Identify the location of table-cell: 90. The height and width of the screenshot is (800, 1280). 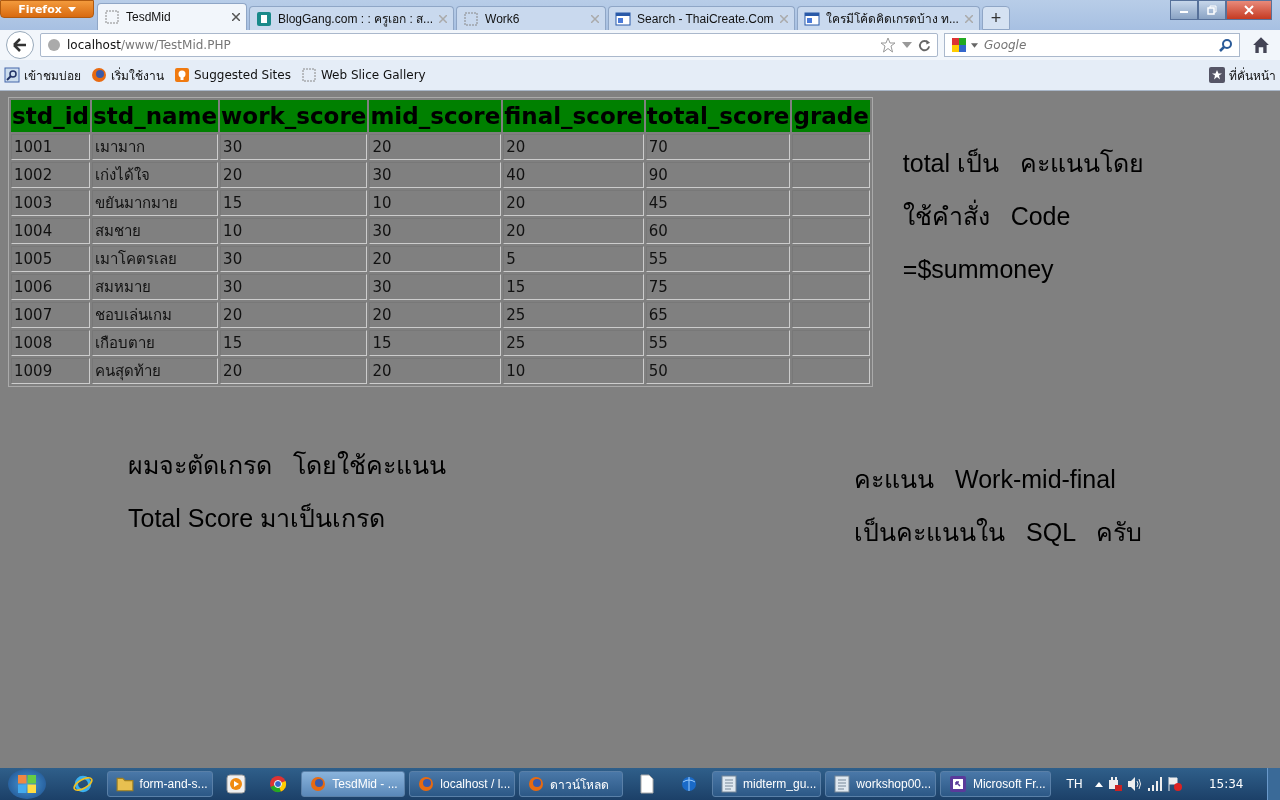
(718, 175).